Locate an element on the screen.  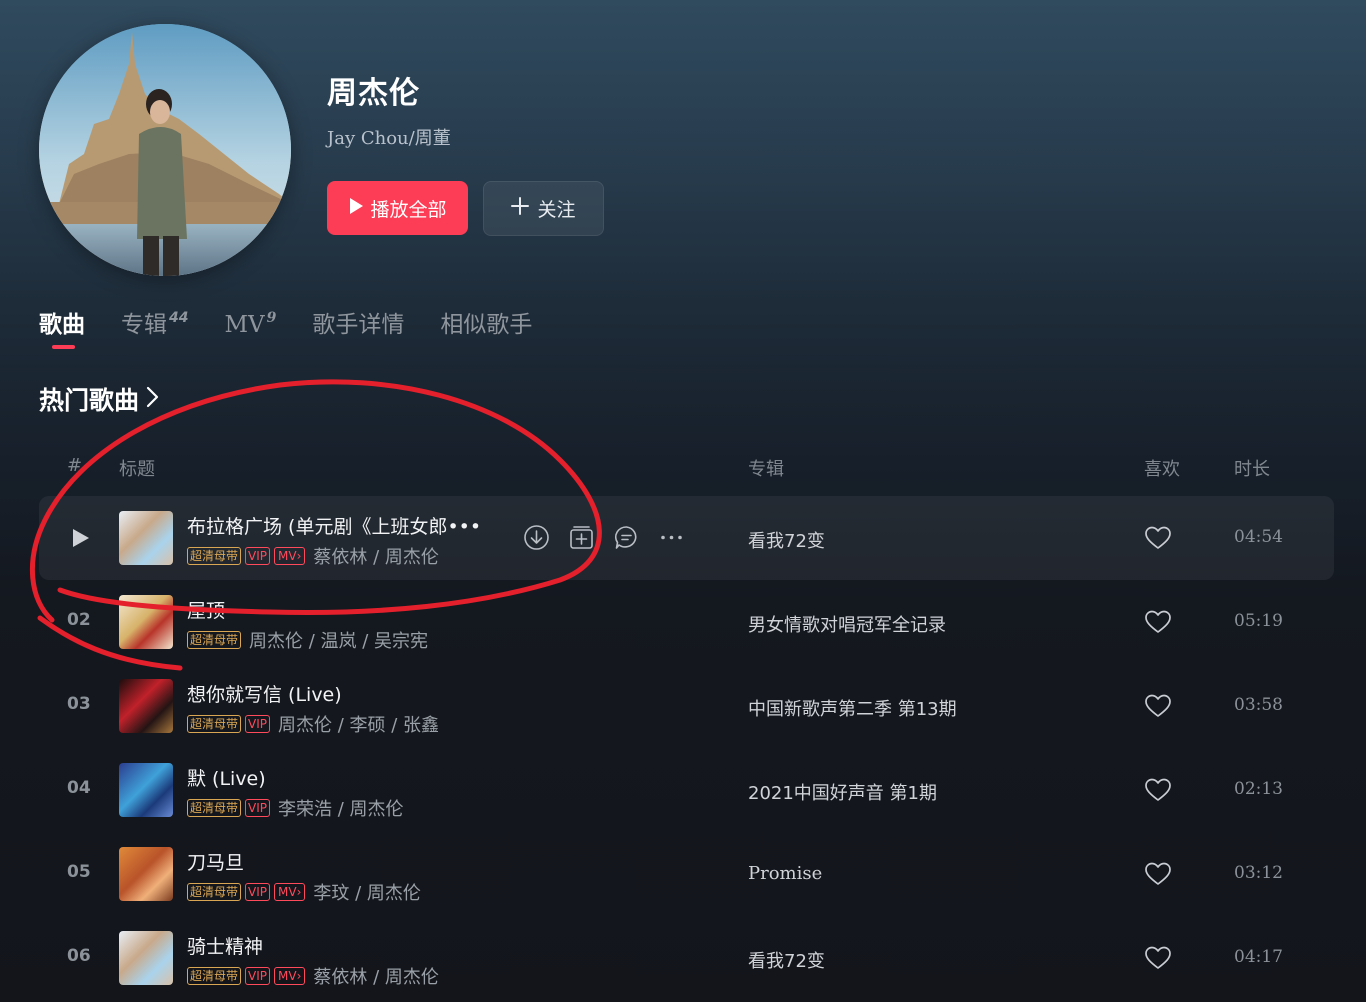
song-title: 刀马旦 is located at coordinates (215, 861).